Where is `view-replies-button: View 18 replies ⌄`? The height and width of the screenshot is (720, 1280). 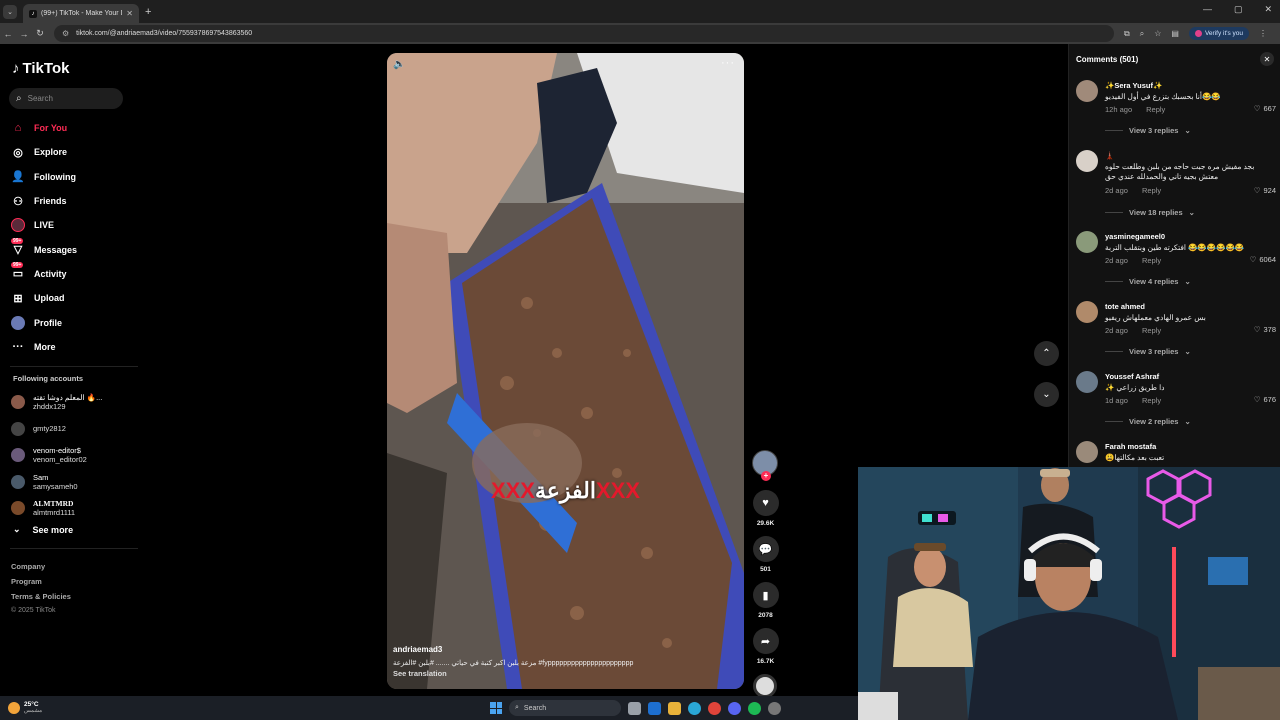 view-replies-button: View 18 replies ⌄ is located at coordinates (1150, 212).